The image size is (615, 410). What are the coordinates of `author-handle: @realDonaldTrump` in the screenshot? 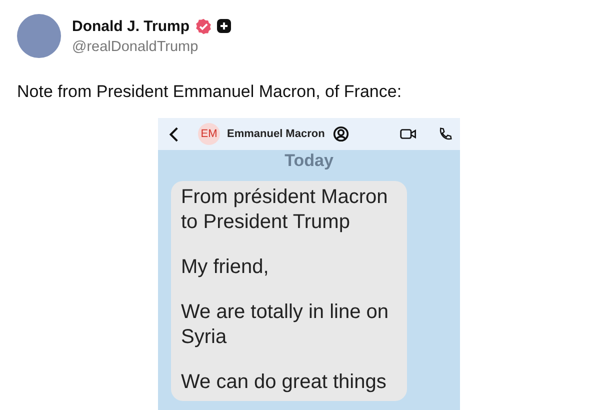 It's located at (151, 46).